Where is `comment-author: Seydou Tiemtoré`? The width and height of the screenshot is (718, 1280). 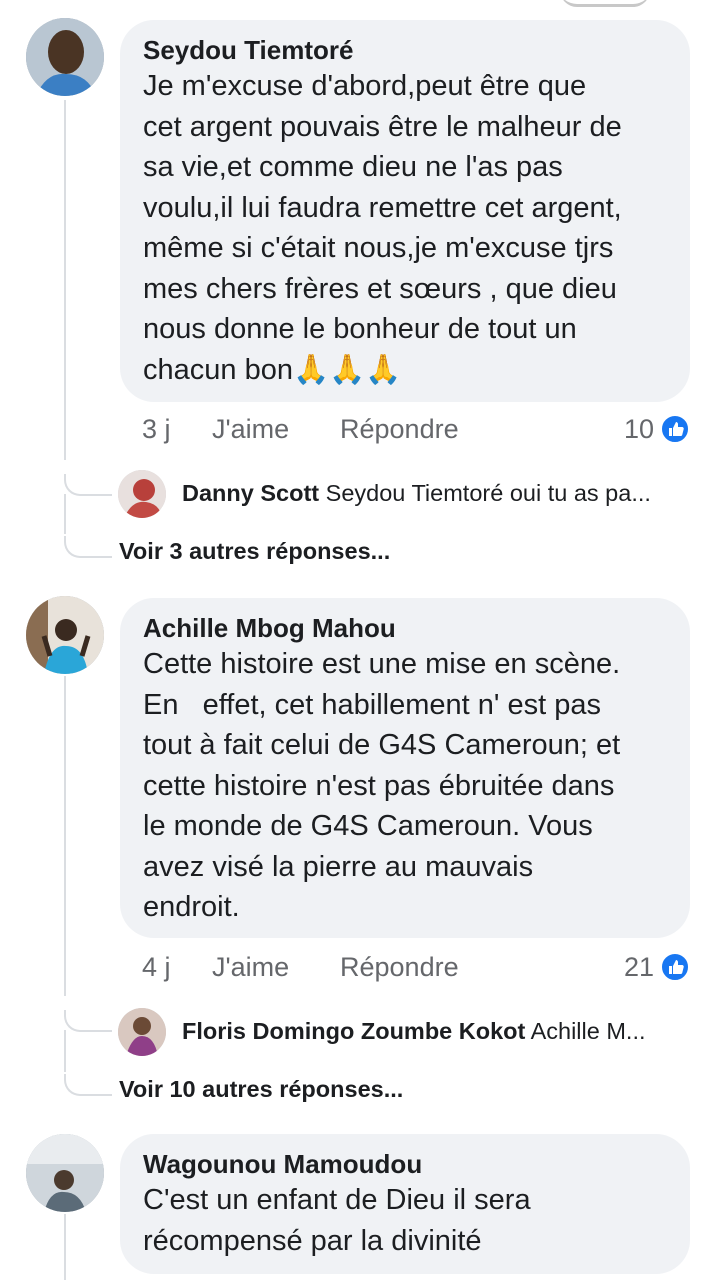
comment-author: Seydou Tiemtoré is located at coordinates (406, 50).